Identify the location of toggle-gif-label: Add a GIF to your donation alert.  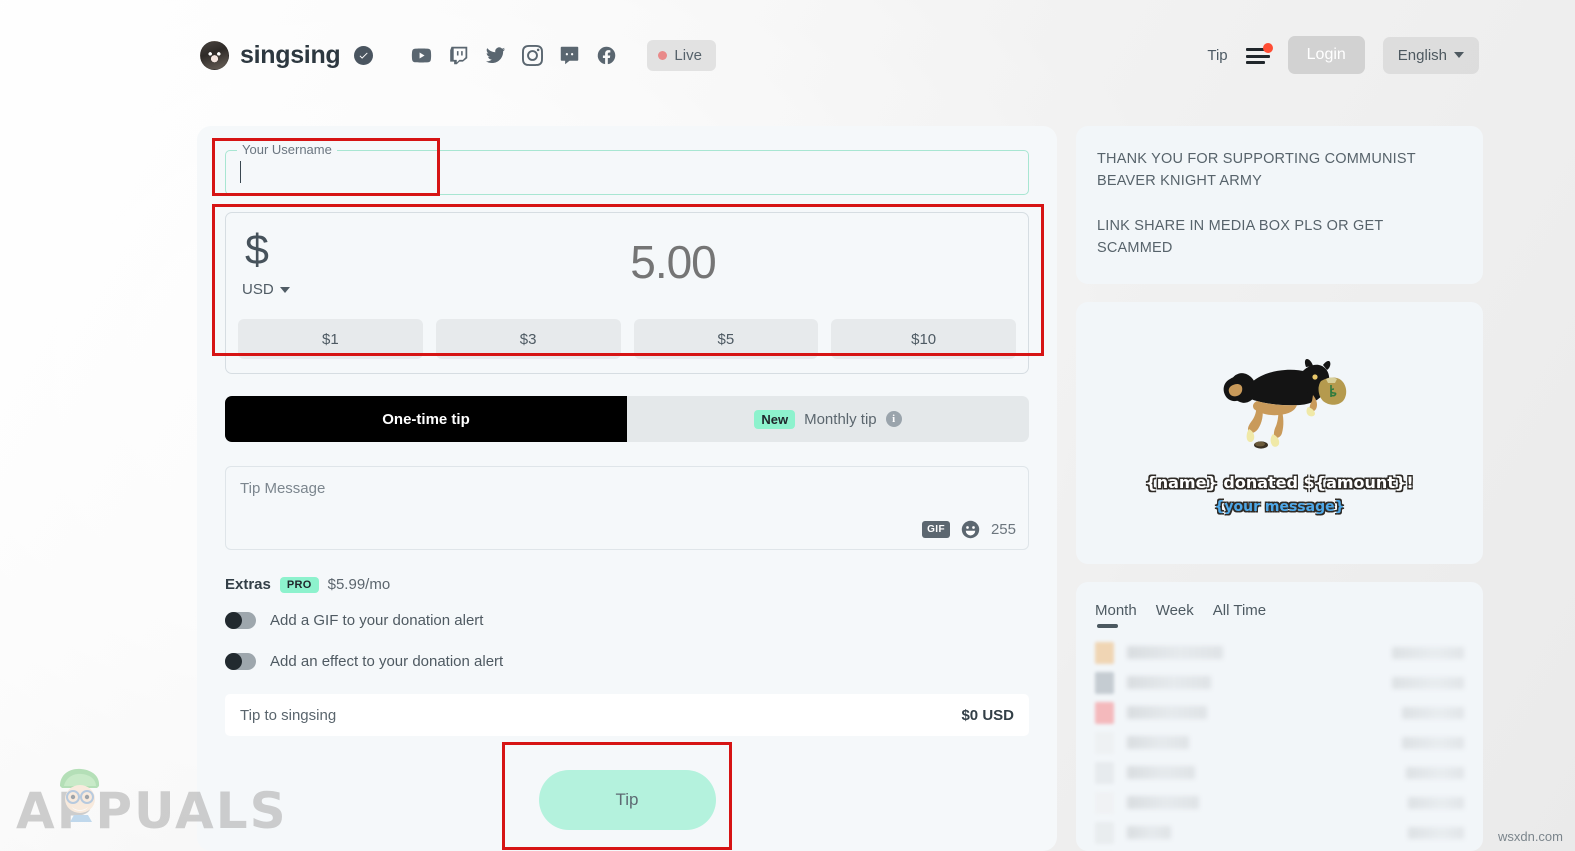
(377, 620).